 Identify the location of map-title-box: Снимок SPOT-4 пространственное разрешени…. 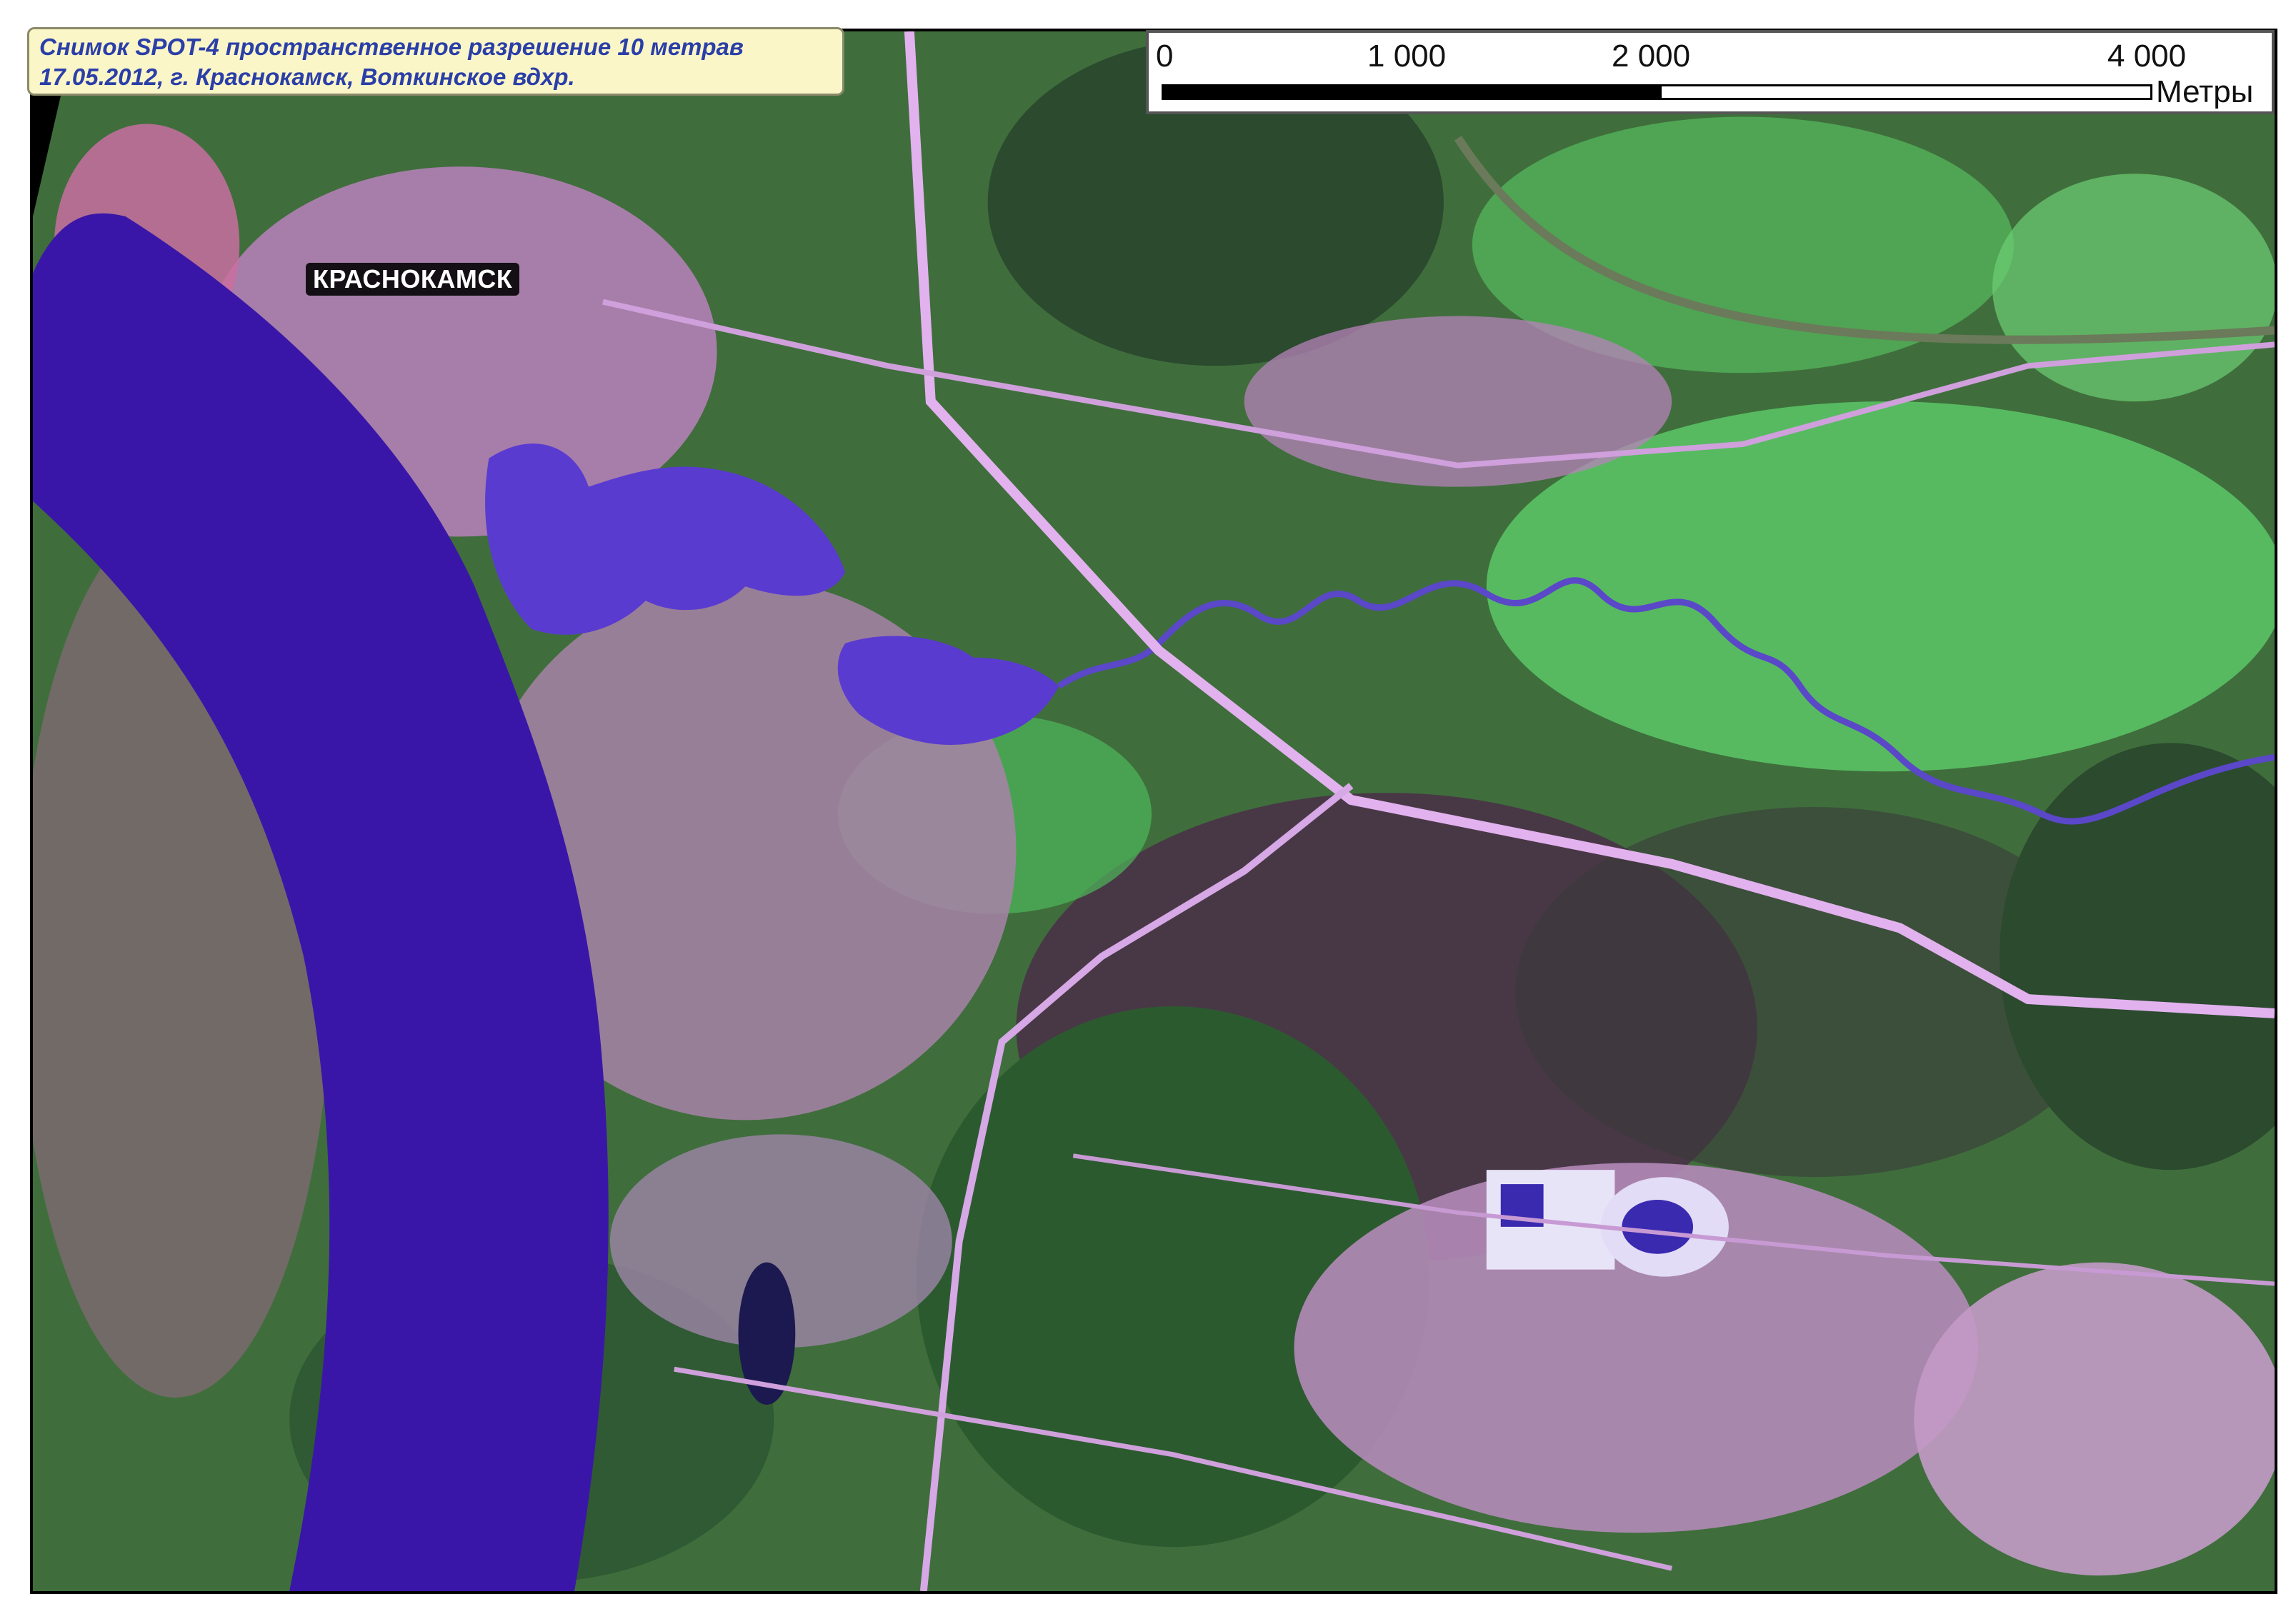
(436, 61).